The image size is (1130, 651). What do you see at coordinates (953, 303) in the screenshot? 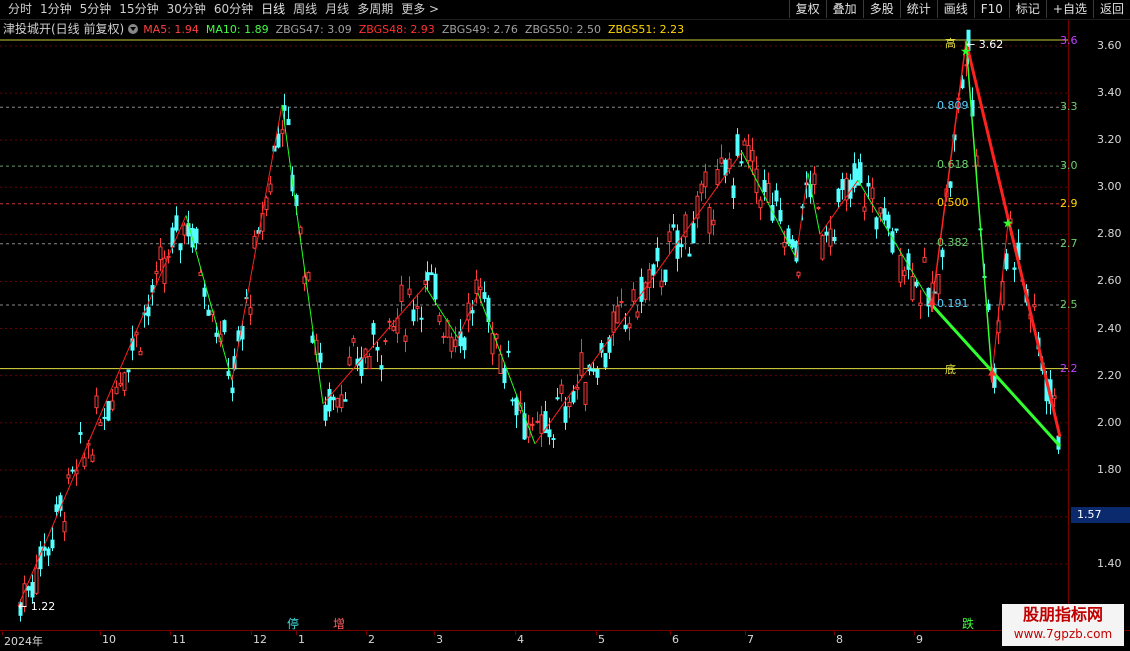
I see `fib-label-4: 0.191` at bounding box center [953, 303].